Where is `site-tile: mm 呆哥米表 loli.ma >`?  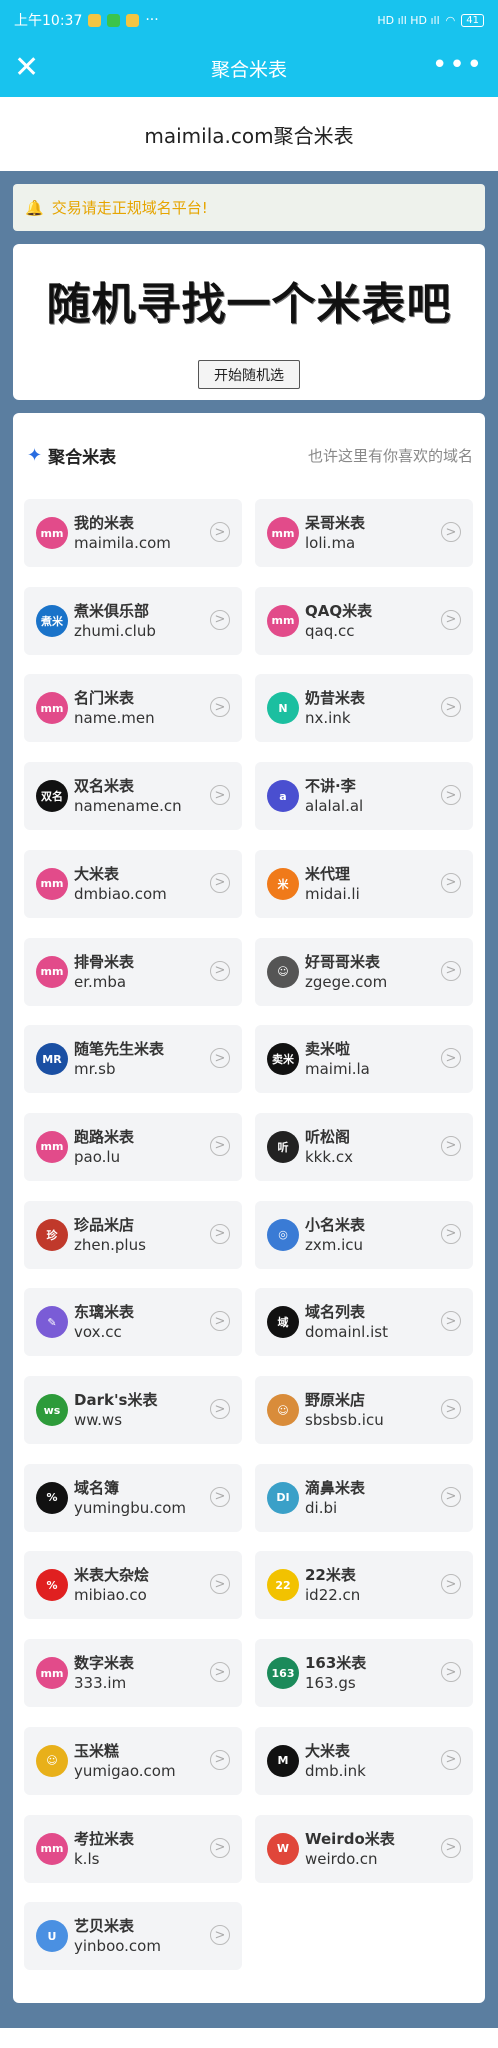
site-tile: mm 呆哥米表 loli.ma > is located at coordinates (364, 533).